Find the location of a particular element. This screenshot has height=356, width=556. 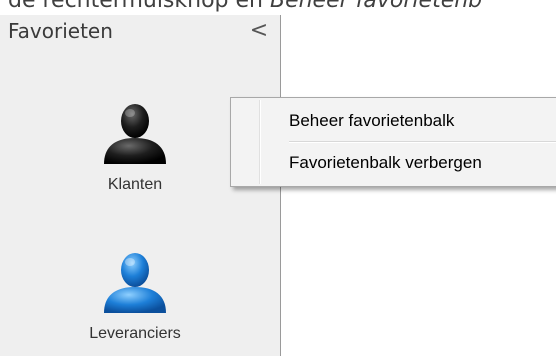

favorite-label: Leveranciers is located at coordinates (135, 333).